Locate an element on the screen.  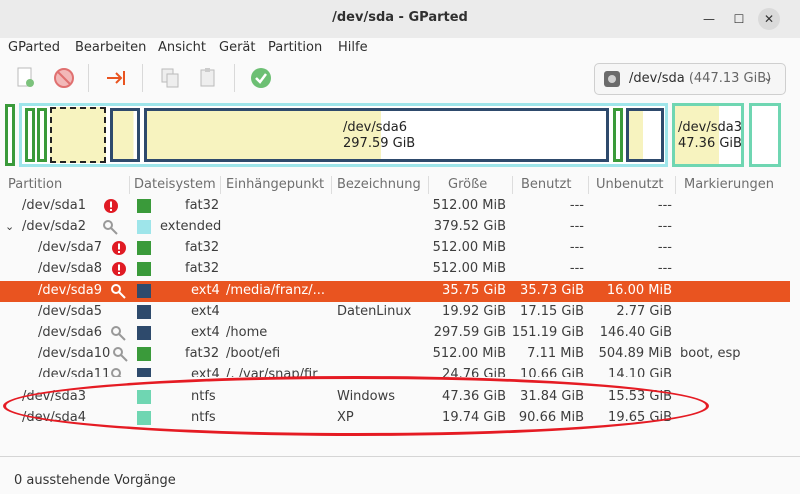
partition-row-sda7: /dev/sda7 fat32 512.00 MiB --- --- is located at coordinates (395, 248).